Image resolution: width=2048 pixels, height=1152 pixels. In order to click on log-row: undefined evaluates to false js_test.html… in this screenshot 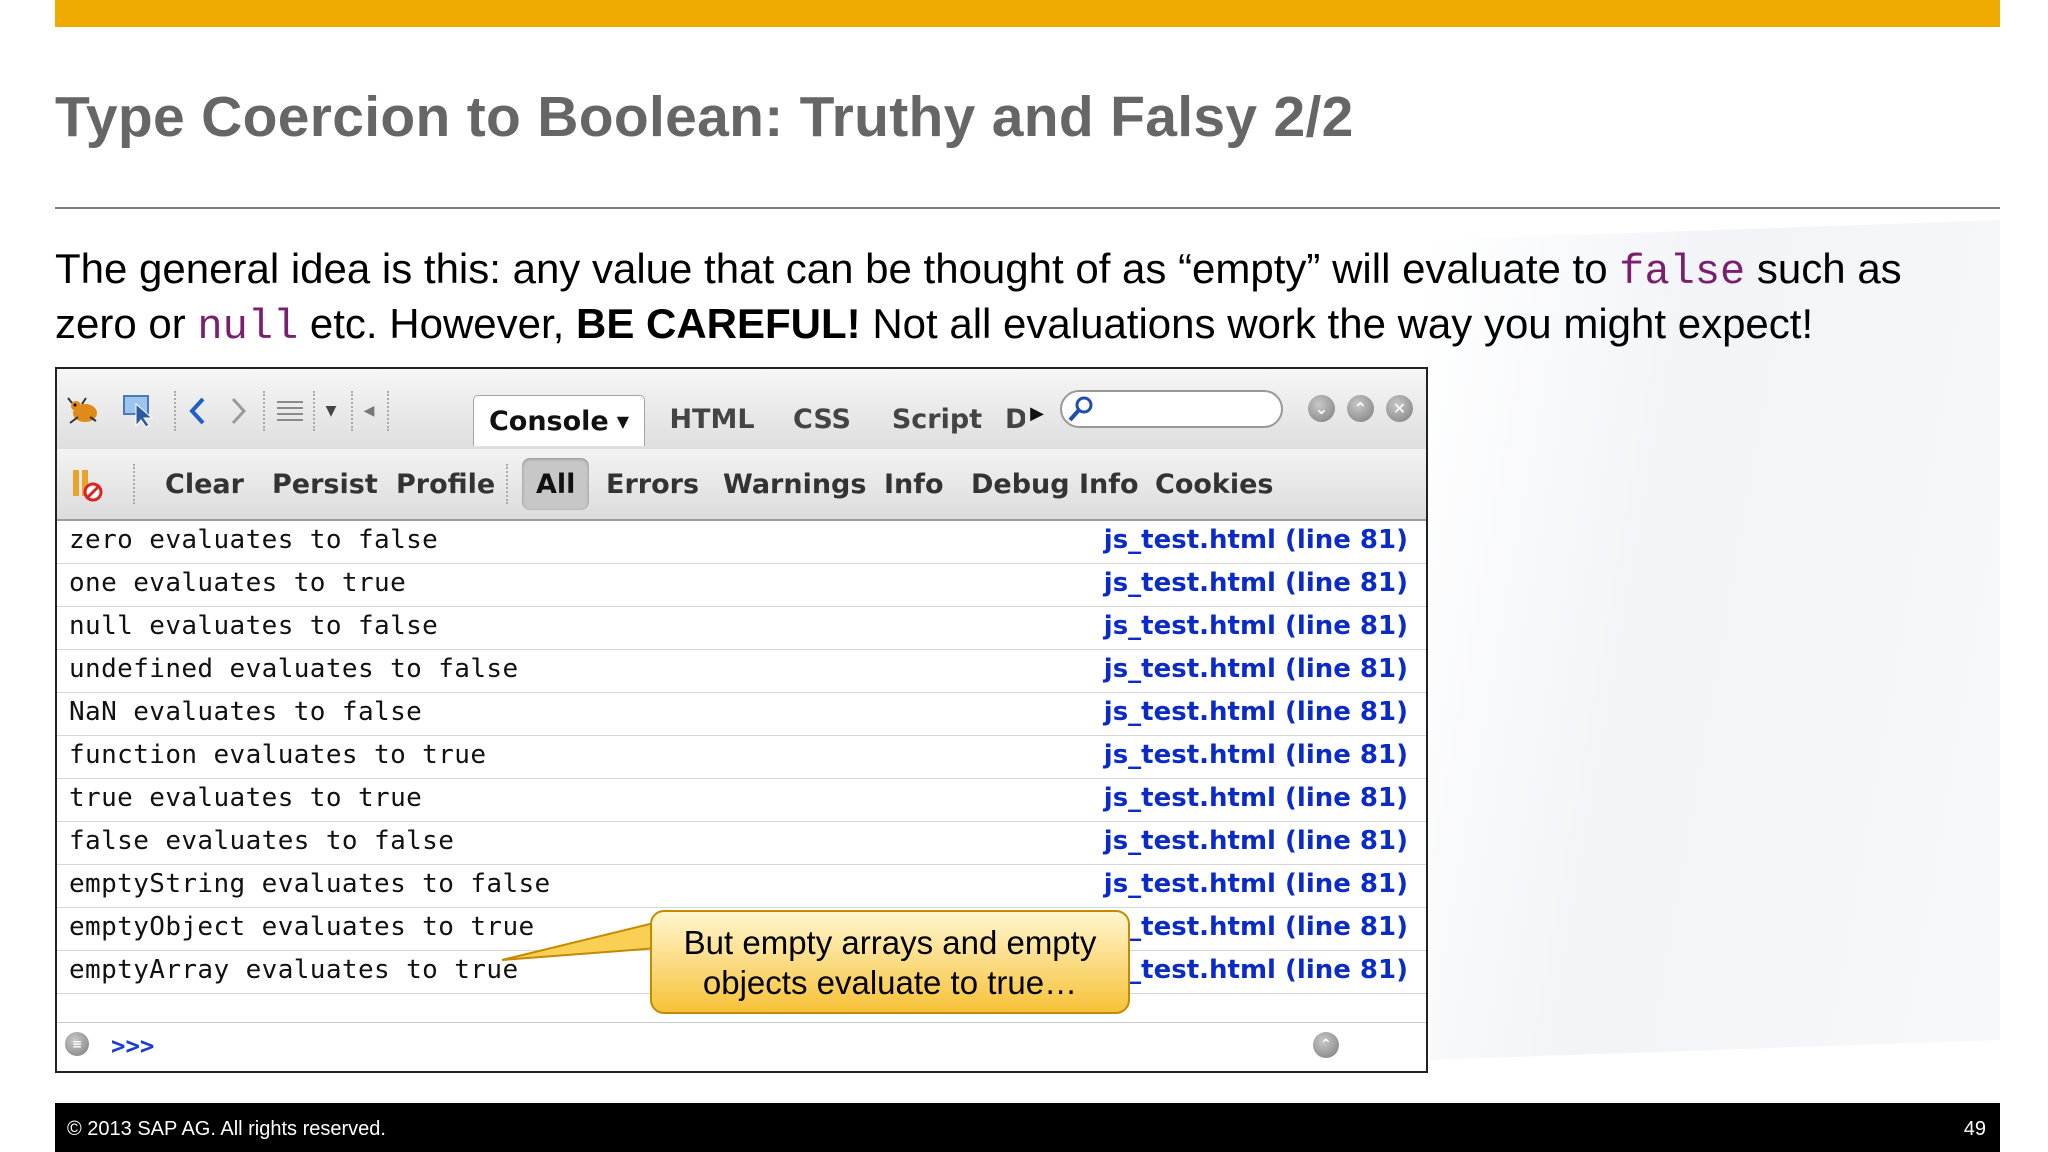, I will do `click(741, 671)`.